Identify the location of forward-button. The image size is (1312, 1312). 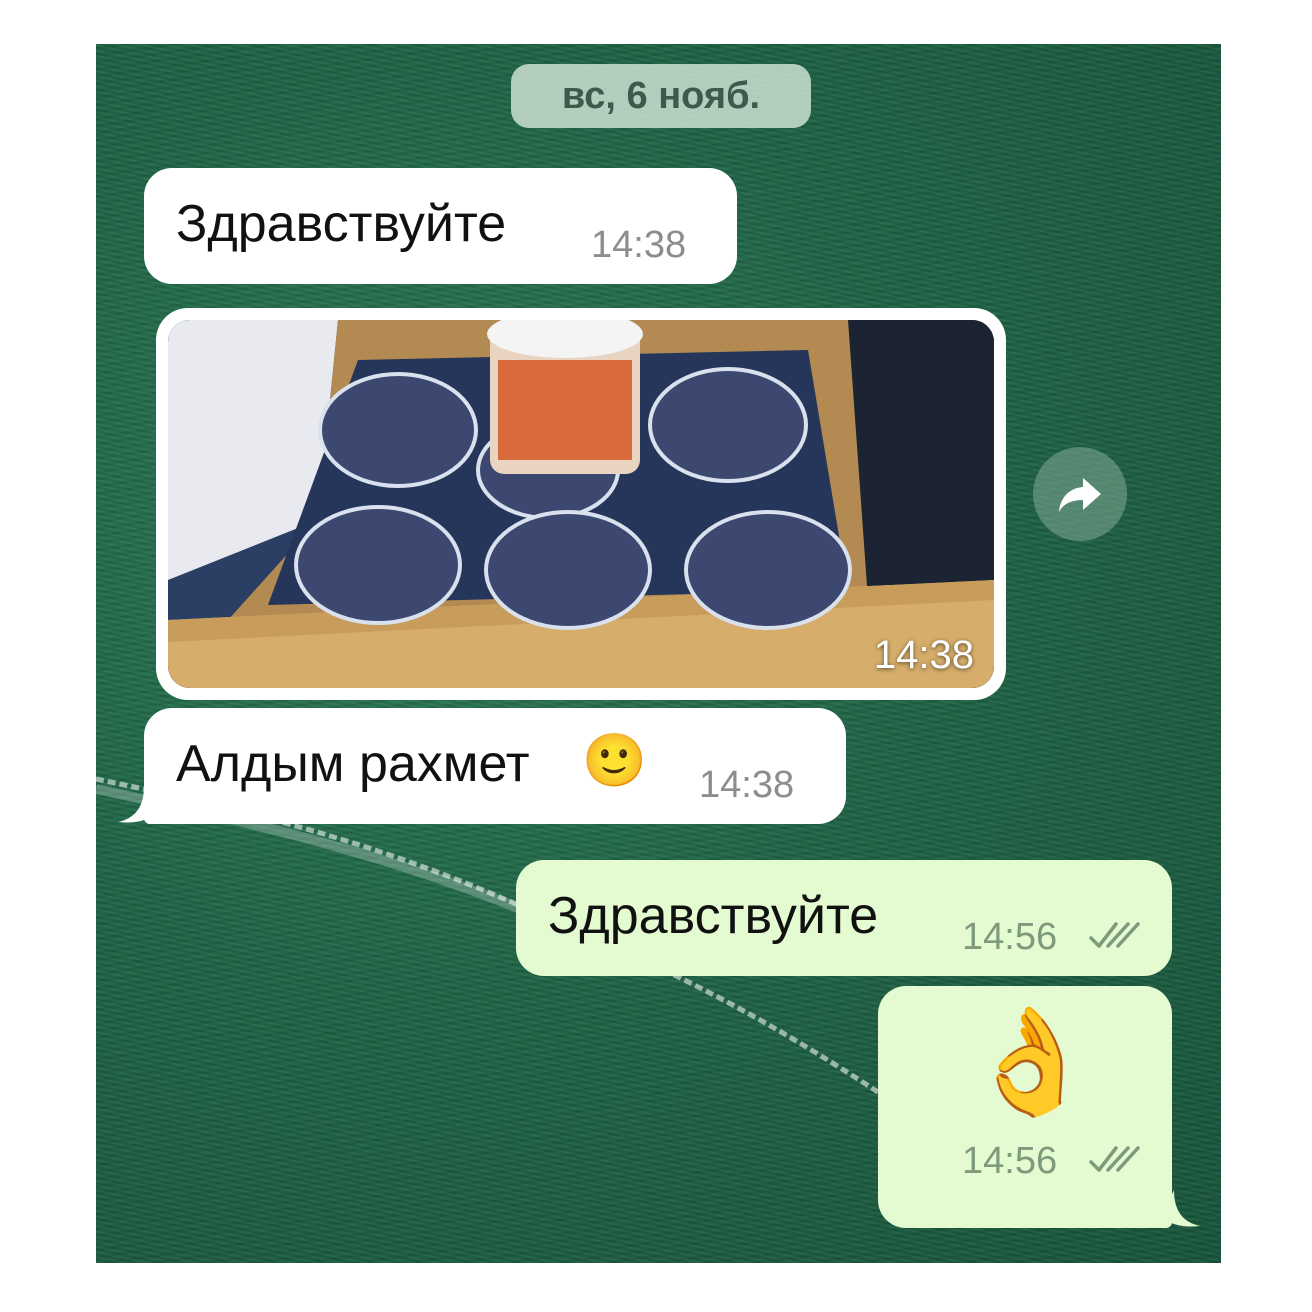
(1080, 494).